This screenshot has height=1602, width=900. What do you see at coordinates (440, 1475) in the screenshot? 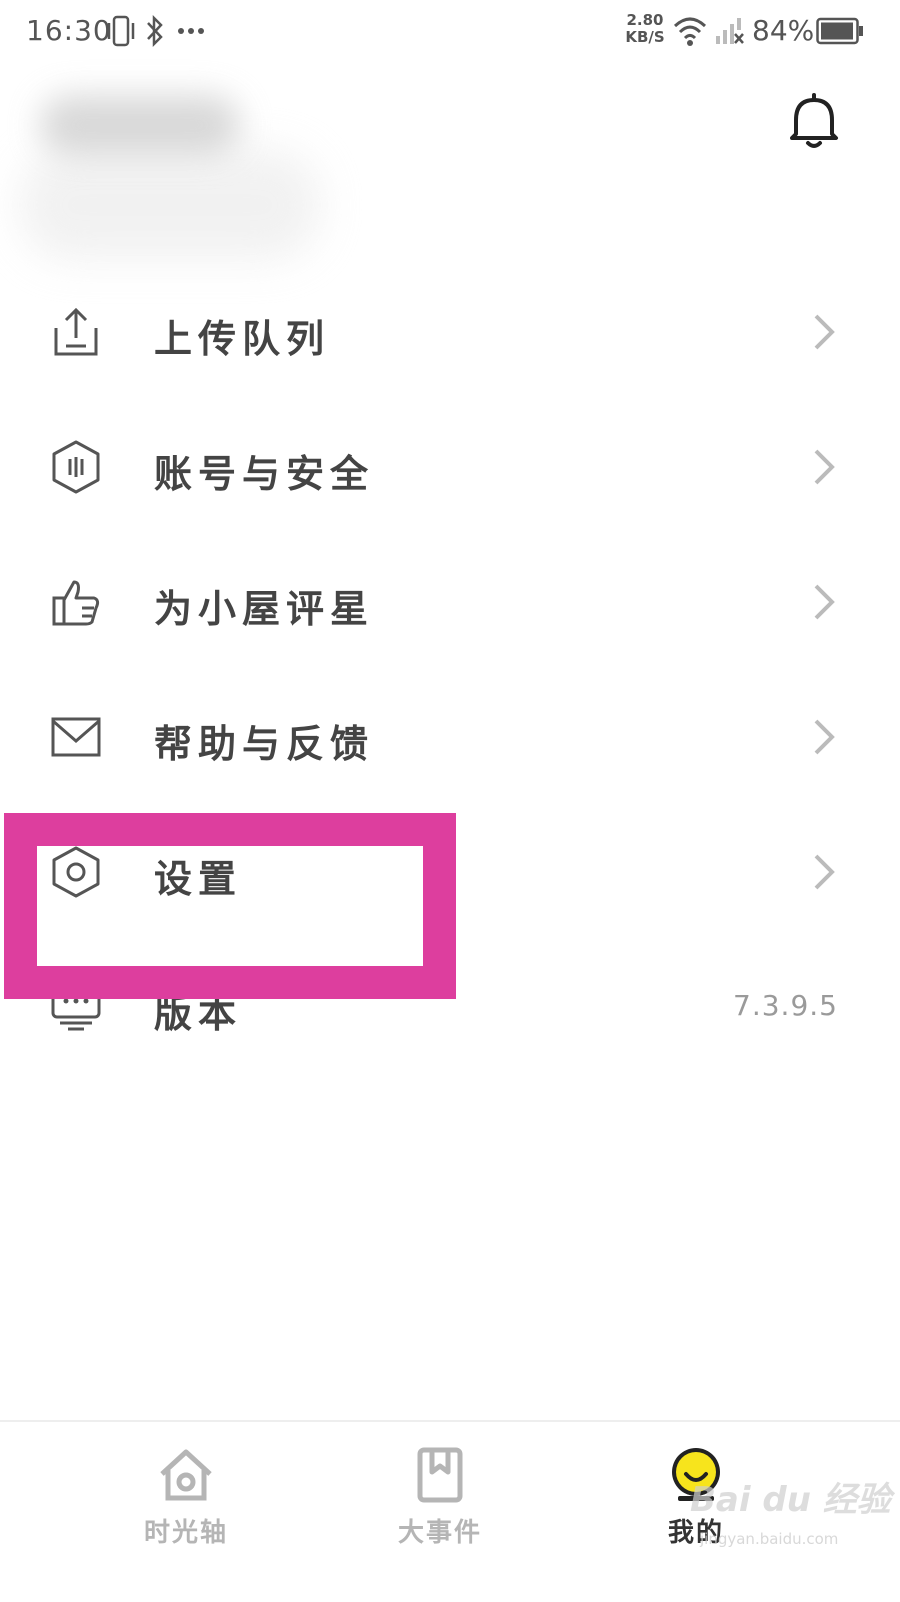
I see `bookmark-icon` at bounding box center [440, 1475].